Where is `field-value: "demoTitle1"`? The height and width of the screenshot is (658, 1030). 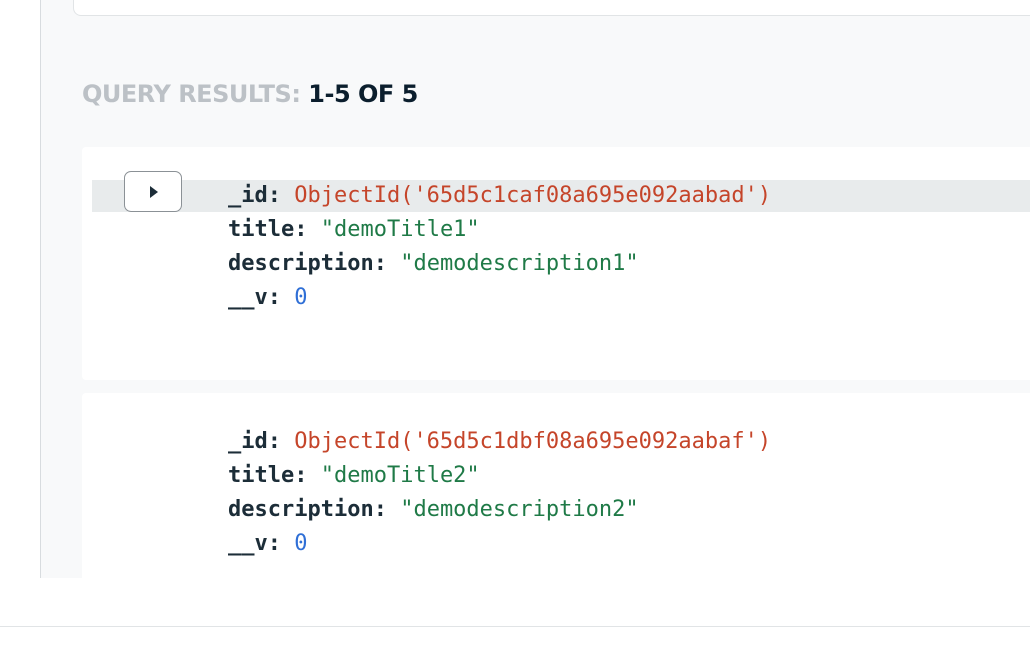 field-value: "demoTitle1" is located at coordinates (400, 229).